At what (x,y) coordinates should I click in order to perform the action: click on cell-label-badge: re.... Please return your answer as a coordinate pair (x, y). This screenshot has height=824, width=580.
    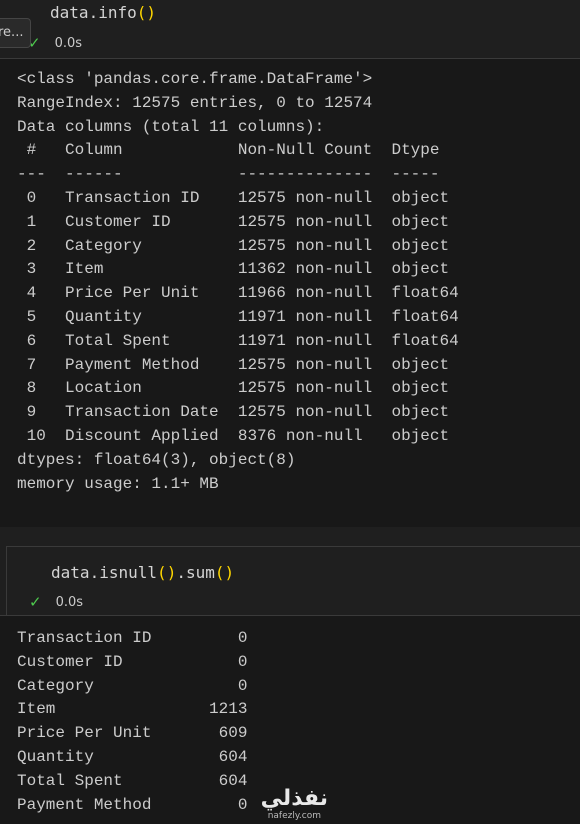
    Looking at the image, I should click on (15, 33).